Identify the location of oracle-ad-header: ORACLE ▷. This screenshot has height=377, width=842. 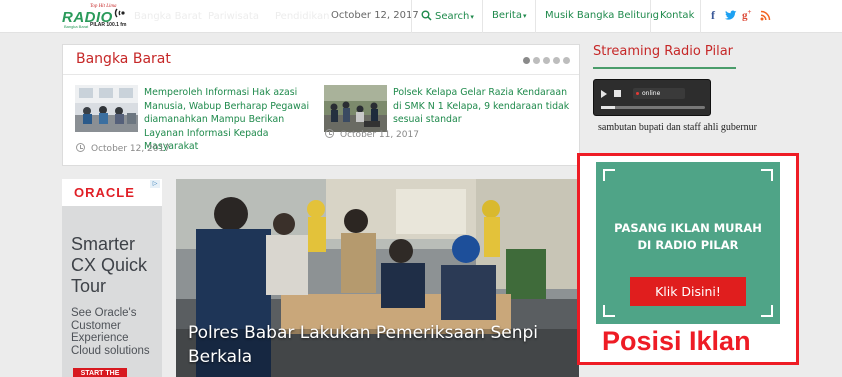
(112, 192).